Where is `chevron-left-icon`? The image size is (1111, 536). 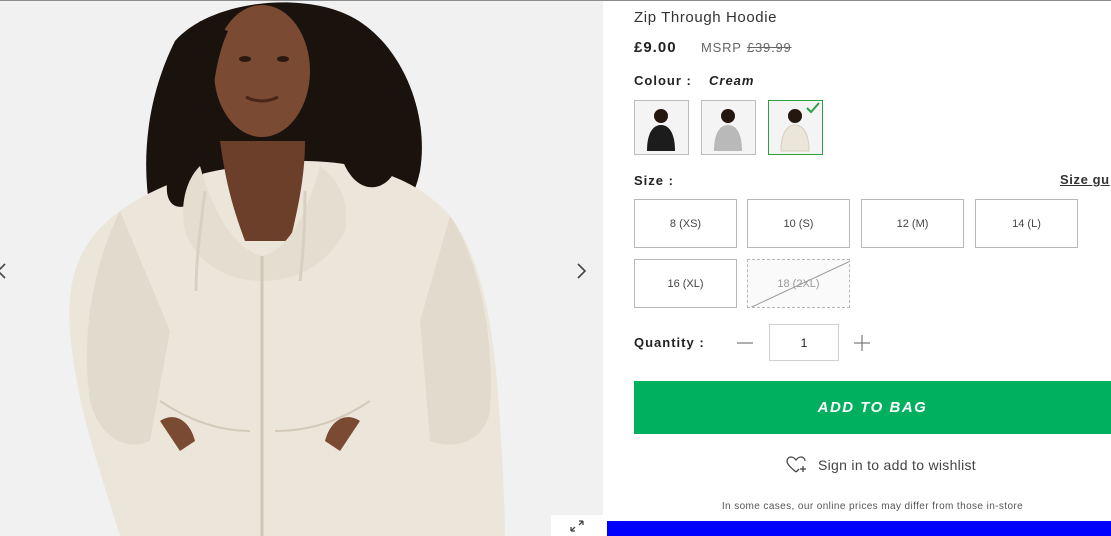
chevron-left-icon is located at coordinates (3, 271).